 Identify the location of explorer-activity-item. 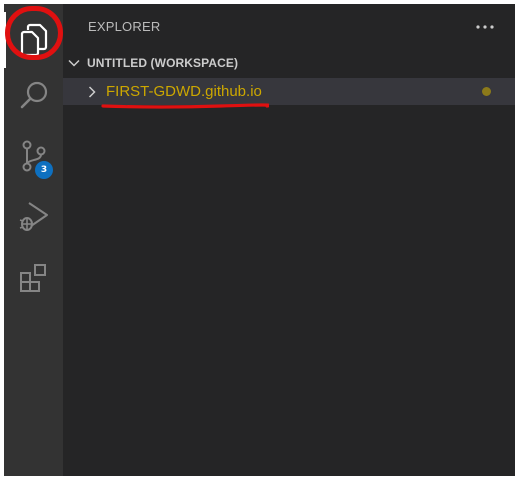
(33, 40).